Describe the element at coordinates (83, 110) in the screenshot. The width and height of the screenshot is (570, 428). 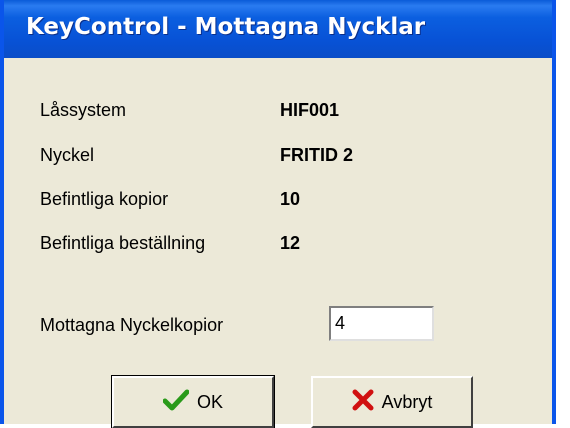
I see `lassystem-label: Låssystem` at that location.